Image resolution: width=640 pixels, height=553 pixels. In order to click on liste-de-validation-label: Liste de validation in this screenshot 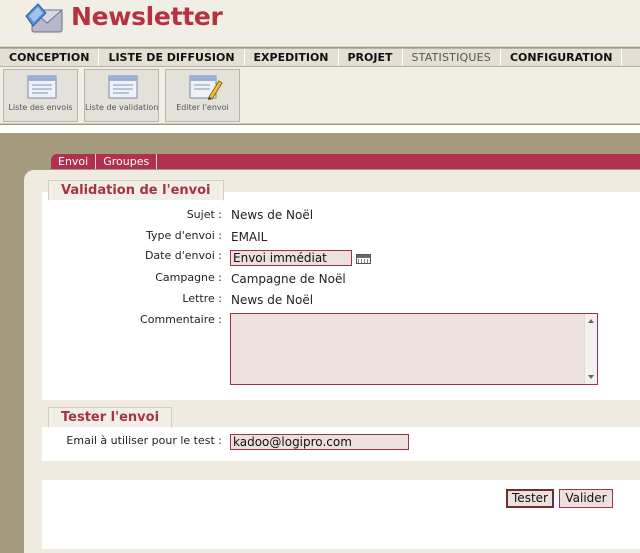, I will do `click(122, 107)`.